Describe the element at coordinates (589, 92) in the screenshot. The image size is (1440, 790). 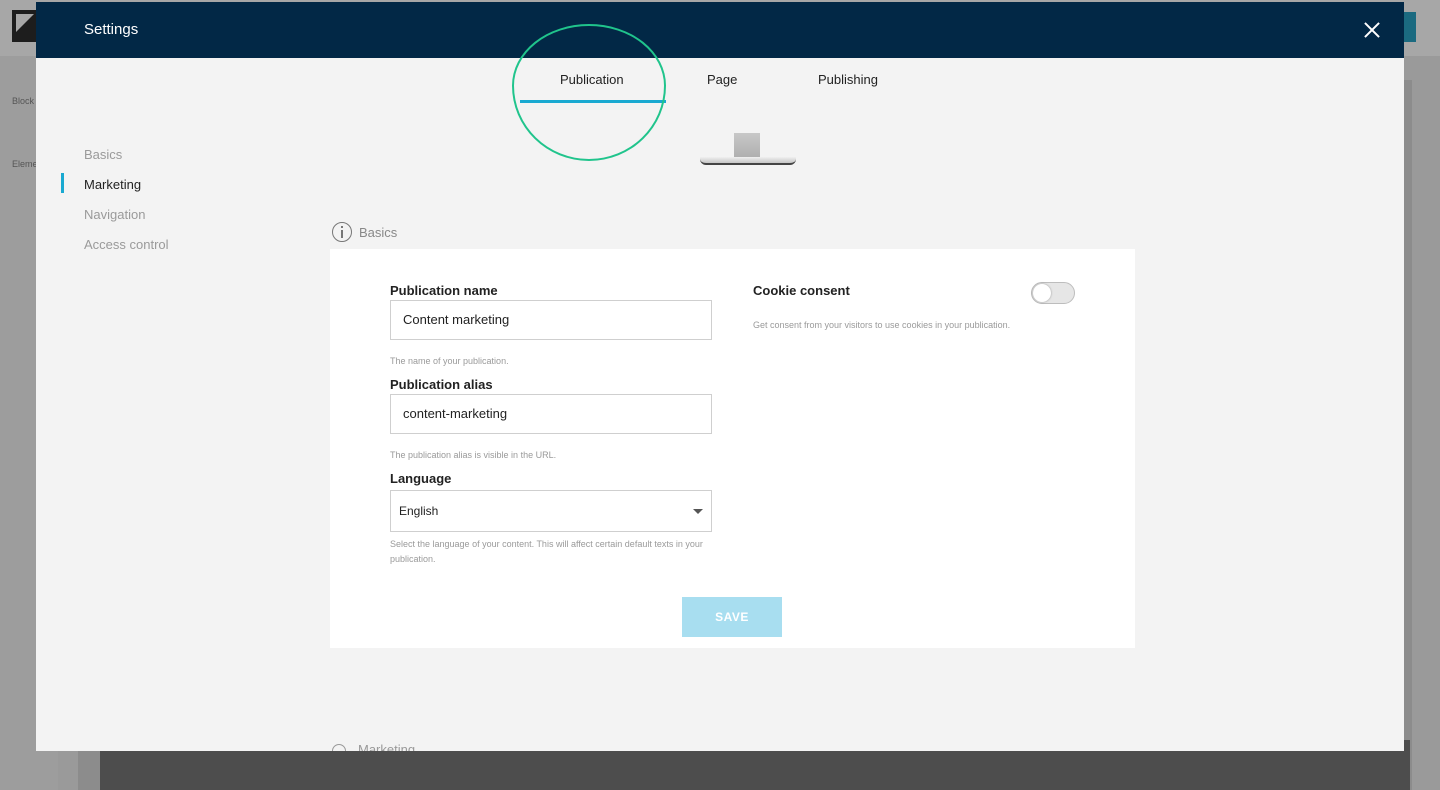
I see `annotation-circle` at that location.